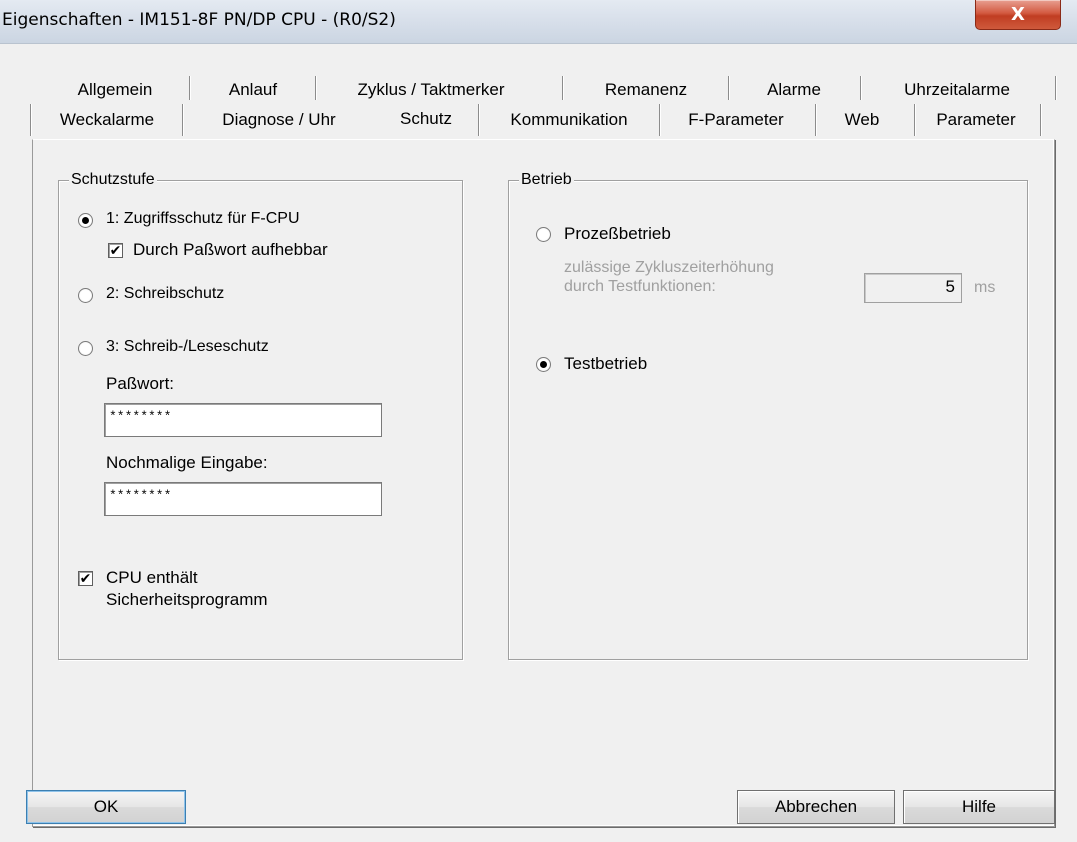  What do you see at coordinates (617, 234) in the screenshot?
I see `process-mode-label: Prozeßbetrieb` at bounding box center [617, 234].